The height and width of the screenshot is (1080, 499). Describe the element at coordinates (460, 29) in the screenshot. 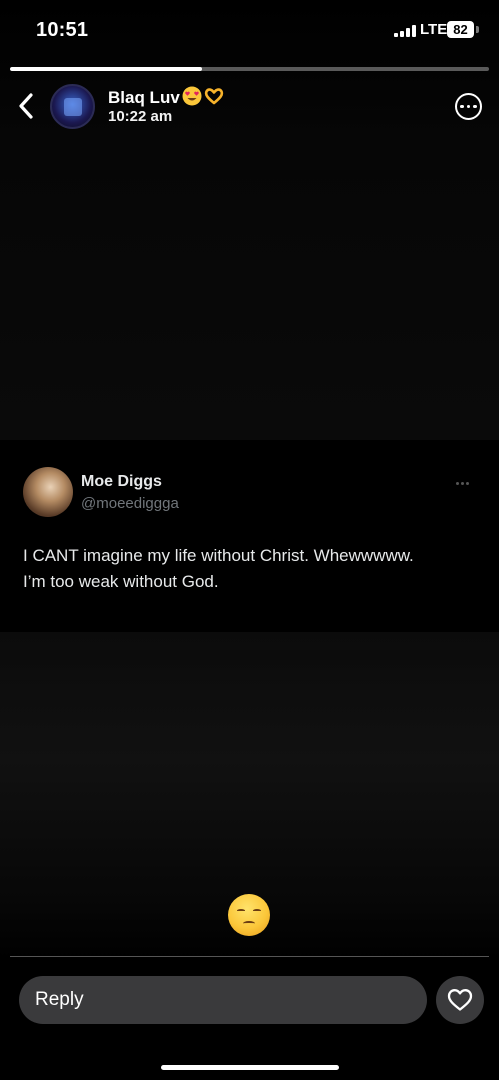

I see `battery-icon: 82` at that location.